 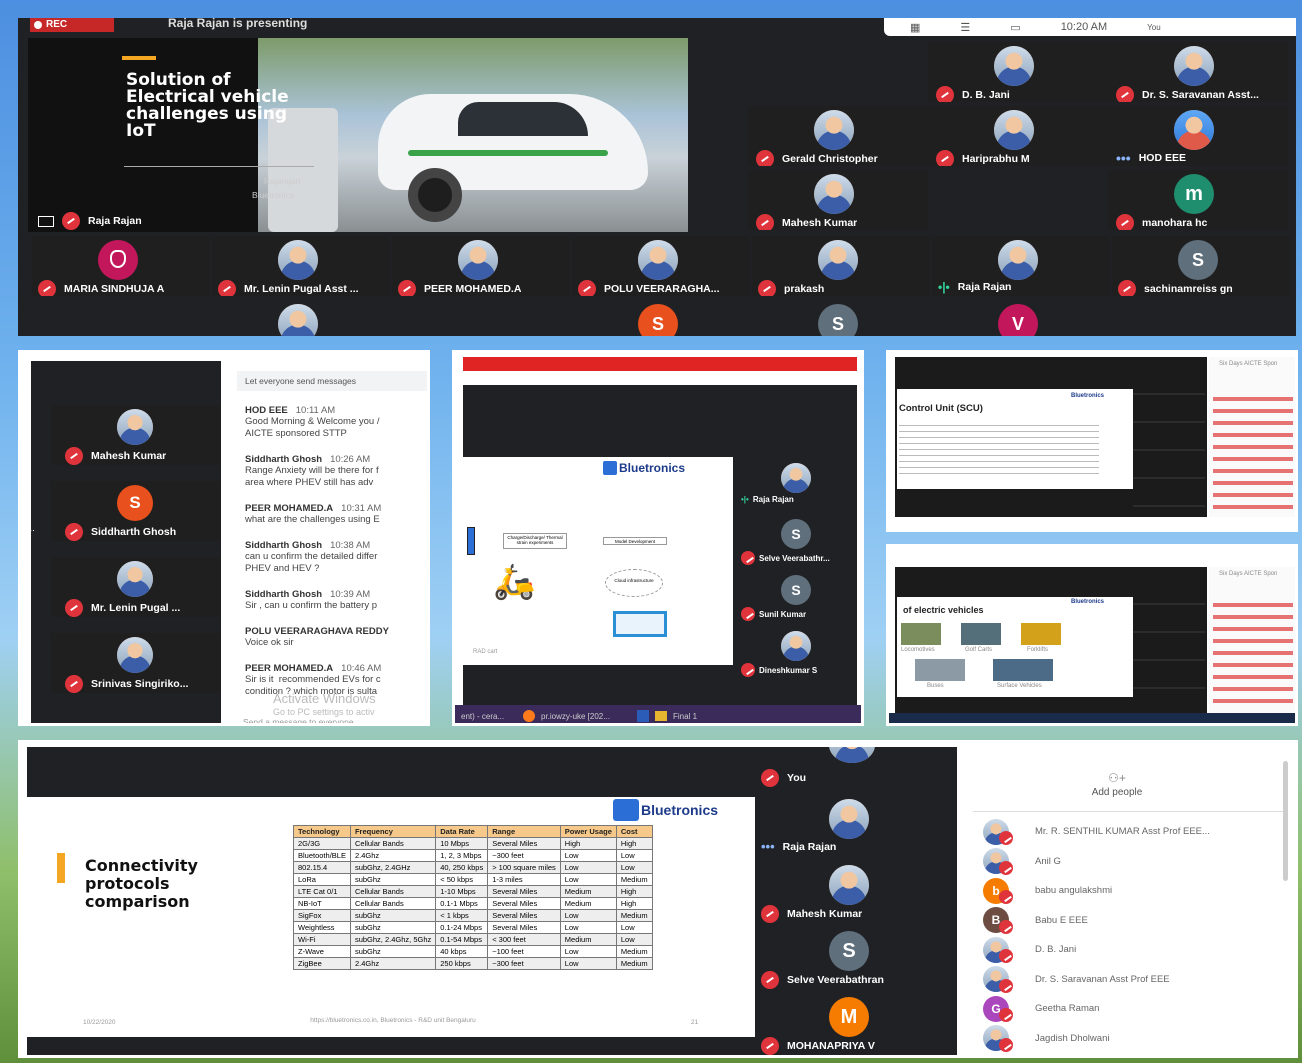 I want to click on participant-tile-prakash: prakash, so click(x=841, y=266).